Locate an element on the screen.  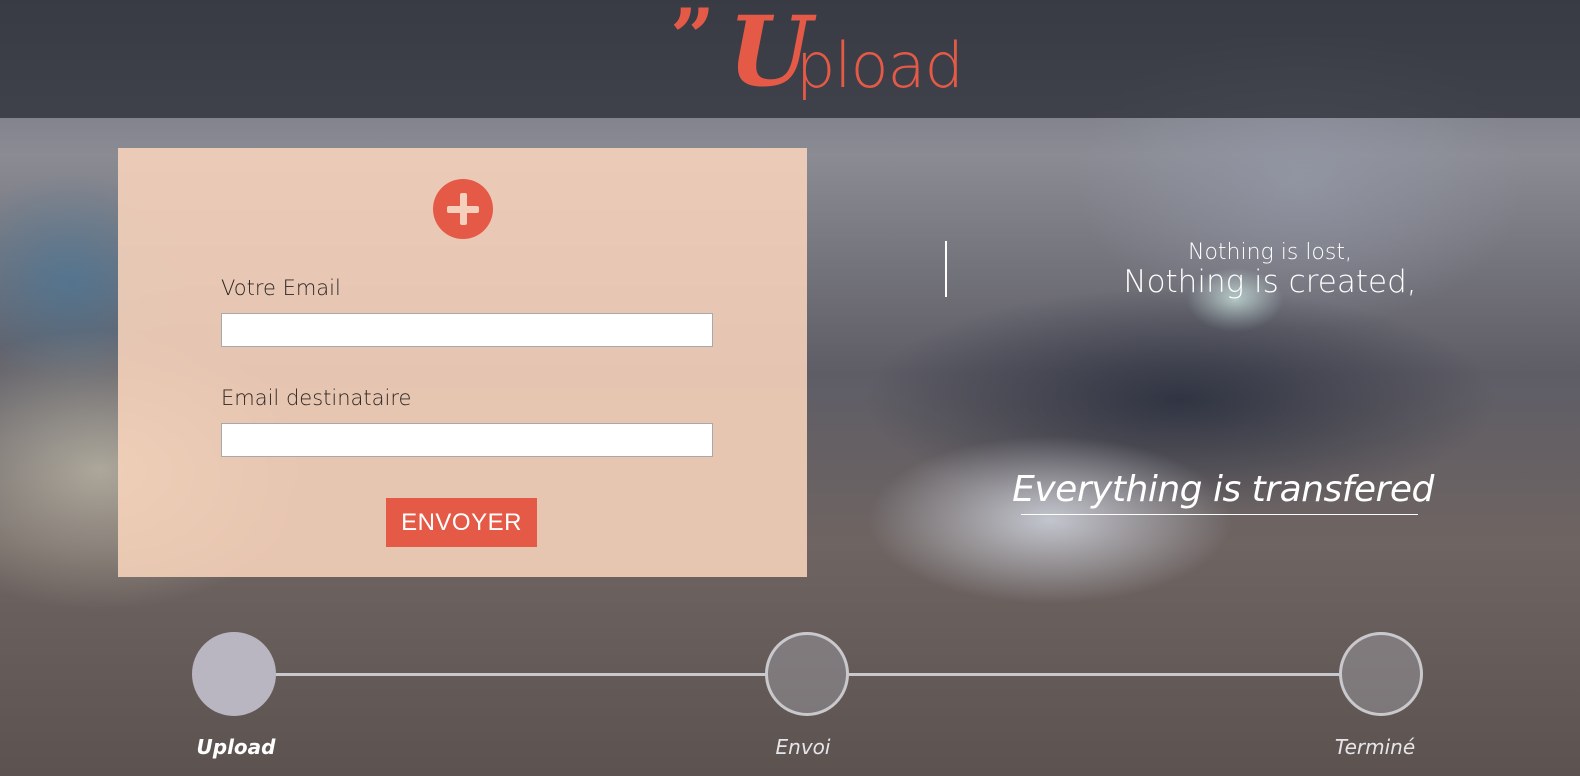
quote-divider is located at coordinates (946, 269).